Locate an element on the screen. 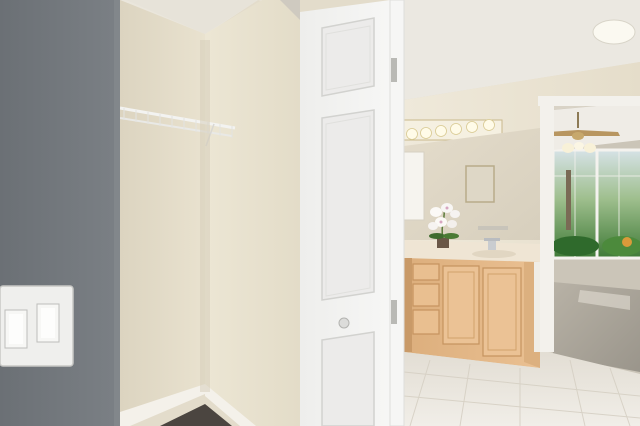 This screenshot has height=426, width=640. light-switch-plate-icon is located at coordinates (37, 326).